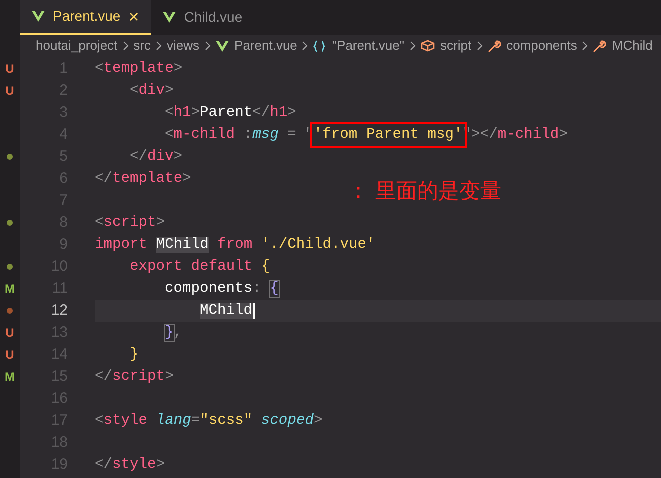 Image resolution: width=661 pixels, height=478 pixels. Describe the element at coordinates (222, 289) in the screenshot. I see `code-line: components: {` at that location.